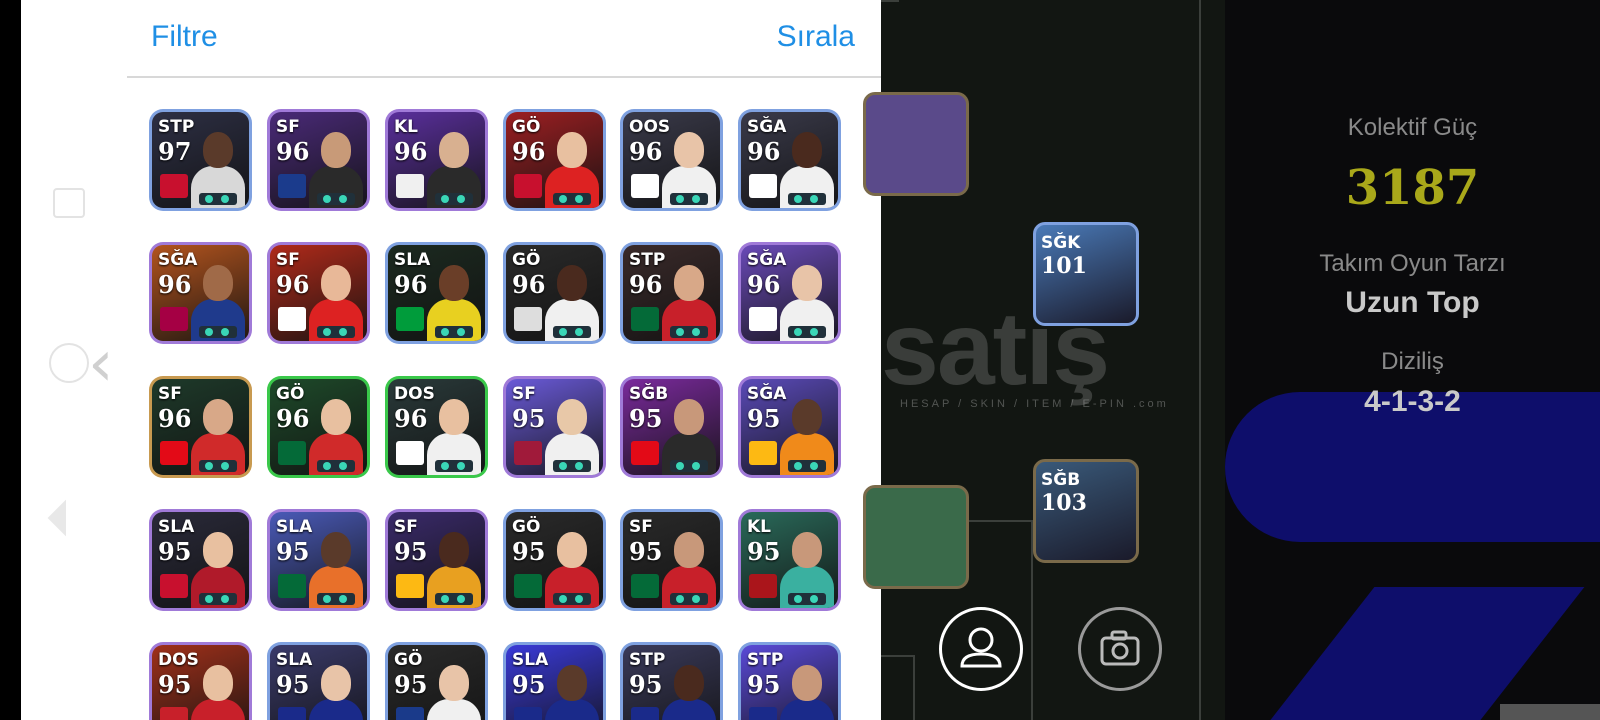 Image resolution: width=1600 pixels, height=720 pixels. What do you see at coordinates (66, 518) in the screenshot?
I see `back-icon` at bounding box center [66, 518].